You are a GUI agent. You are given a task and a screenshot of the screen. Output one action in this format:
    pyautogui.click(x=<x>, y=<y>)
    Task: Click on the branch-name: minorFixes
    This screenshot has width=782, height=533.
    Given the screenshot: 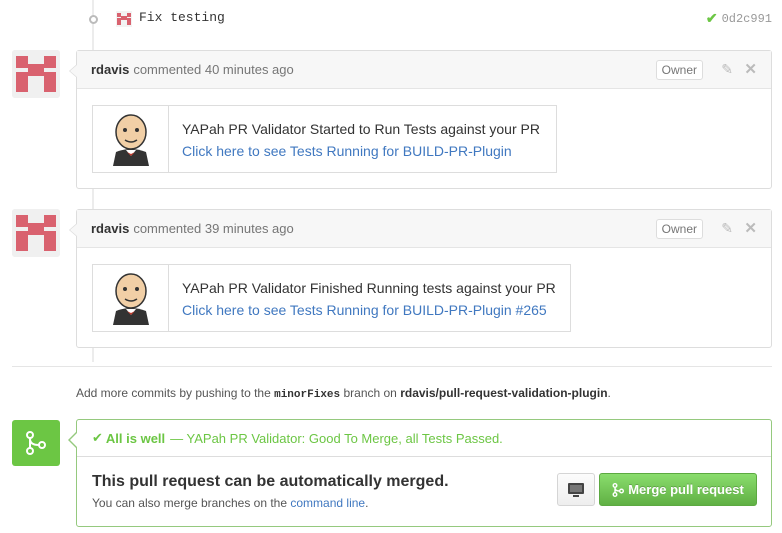 What is the action you would take?
    pyautogui.click(x=307, y=395)
    